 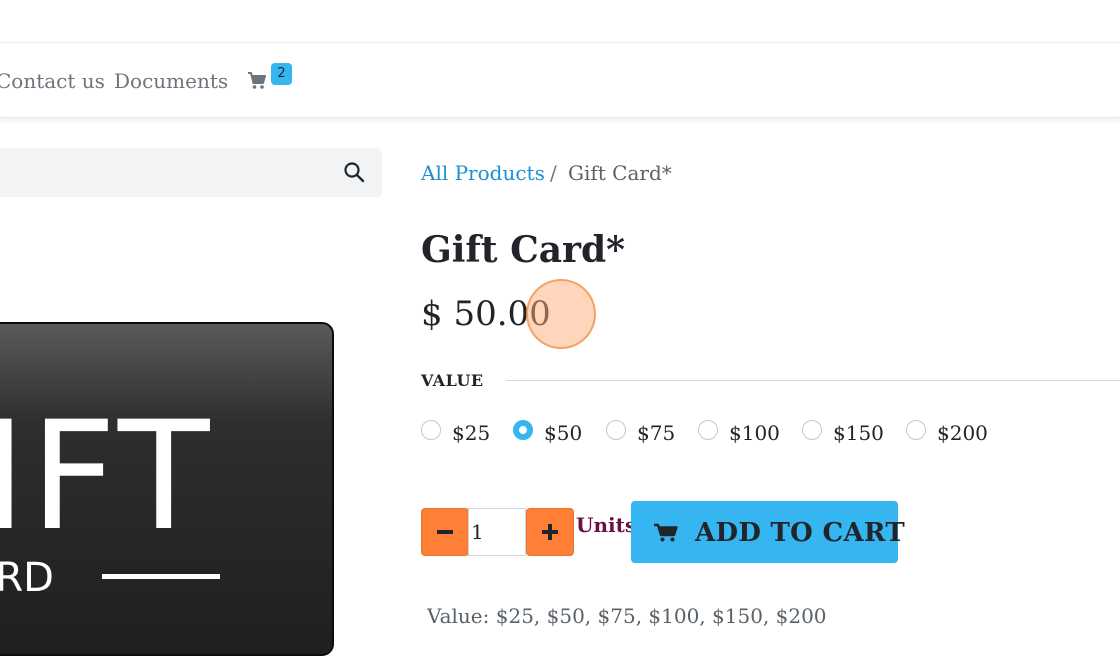 I want to click on quantity-input, so click(x=497, y=532).